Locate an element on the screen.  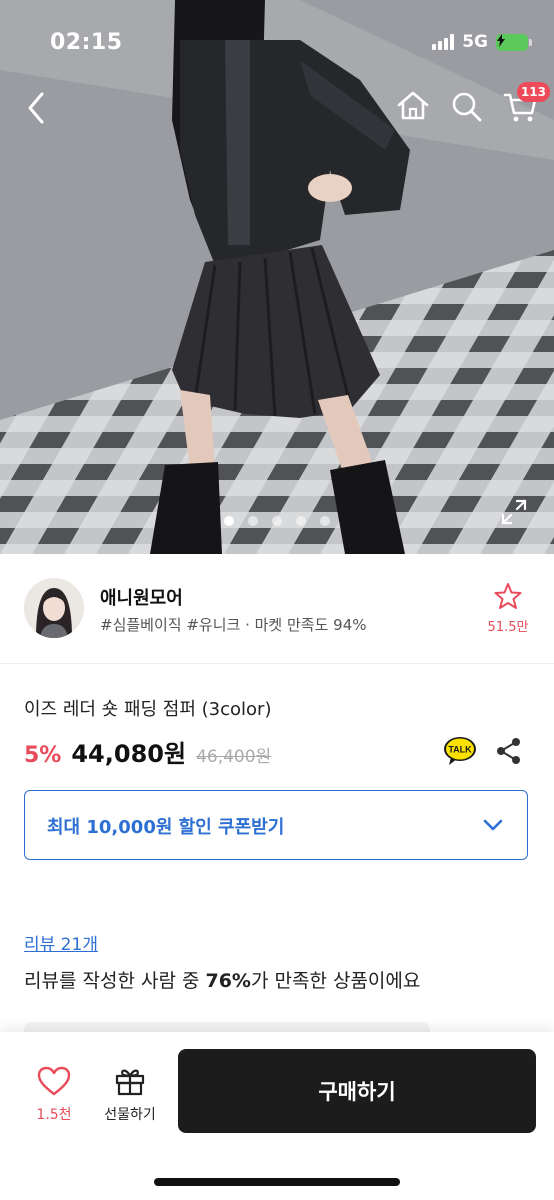
cart-button: 113 is located at coordinates (526, 104).